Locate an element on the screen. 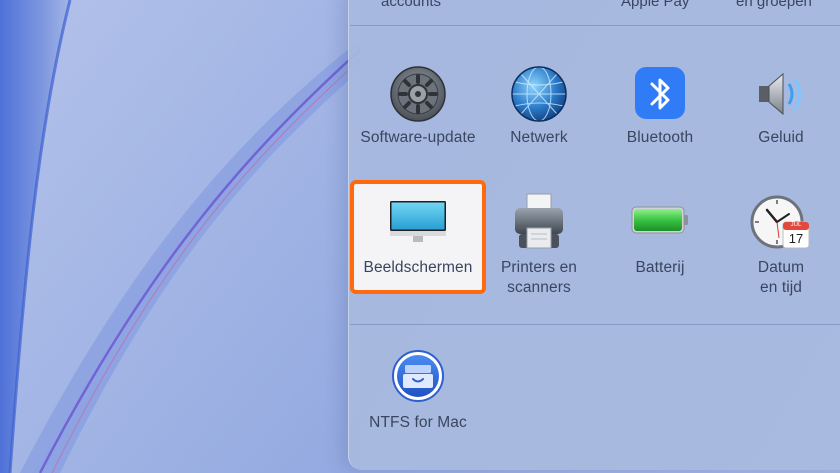 This screenshot has width=840, height=473. pref-label: Bluetooth is located at coordinates (660, 137).